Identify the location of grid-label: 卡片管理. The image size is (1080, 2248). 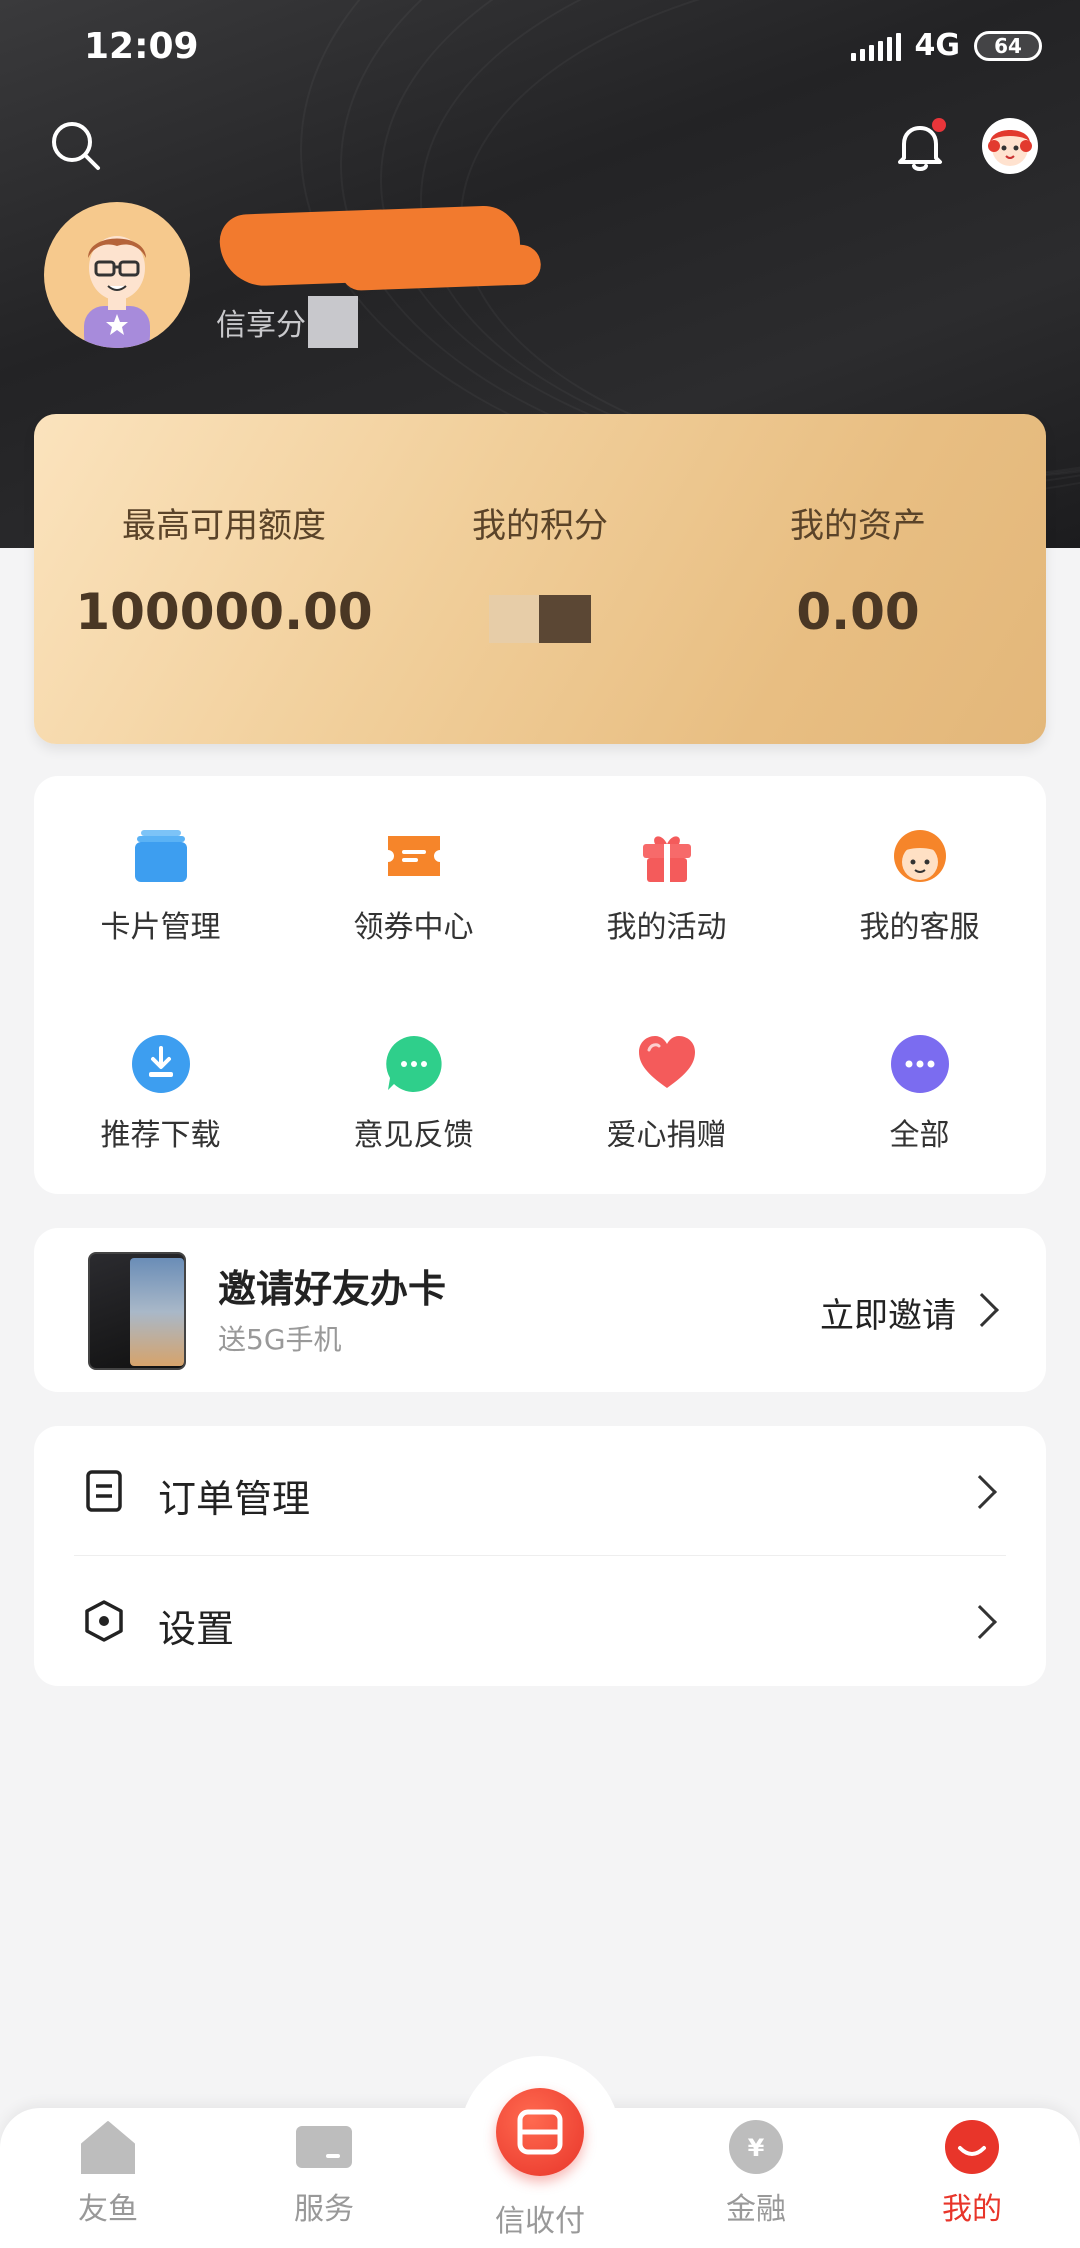
(160, 927).